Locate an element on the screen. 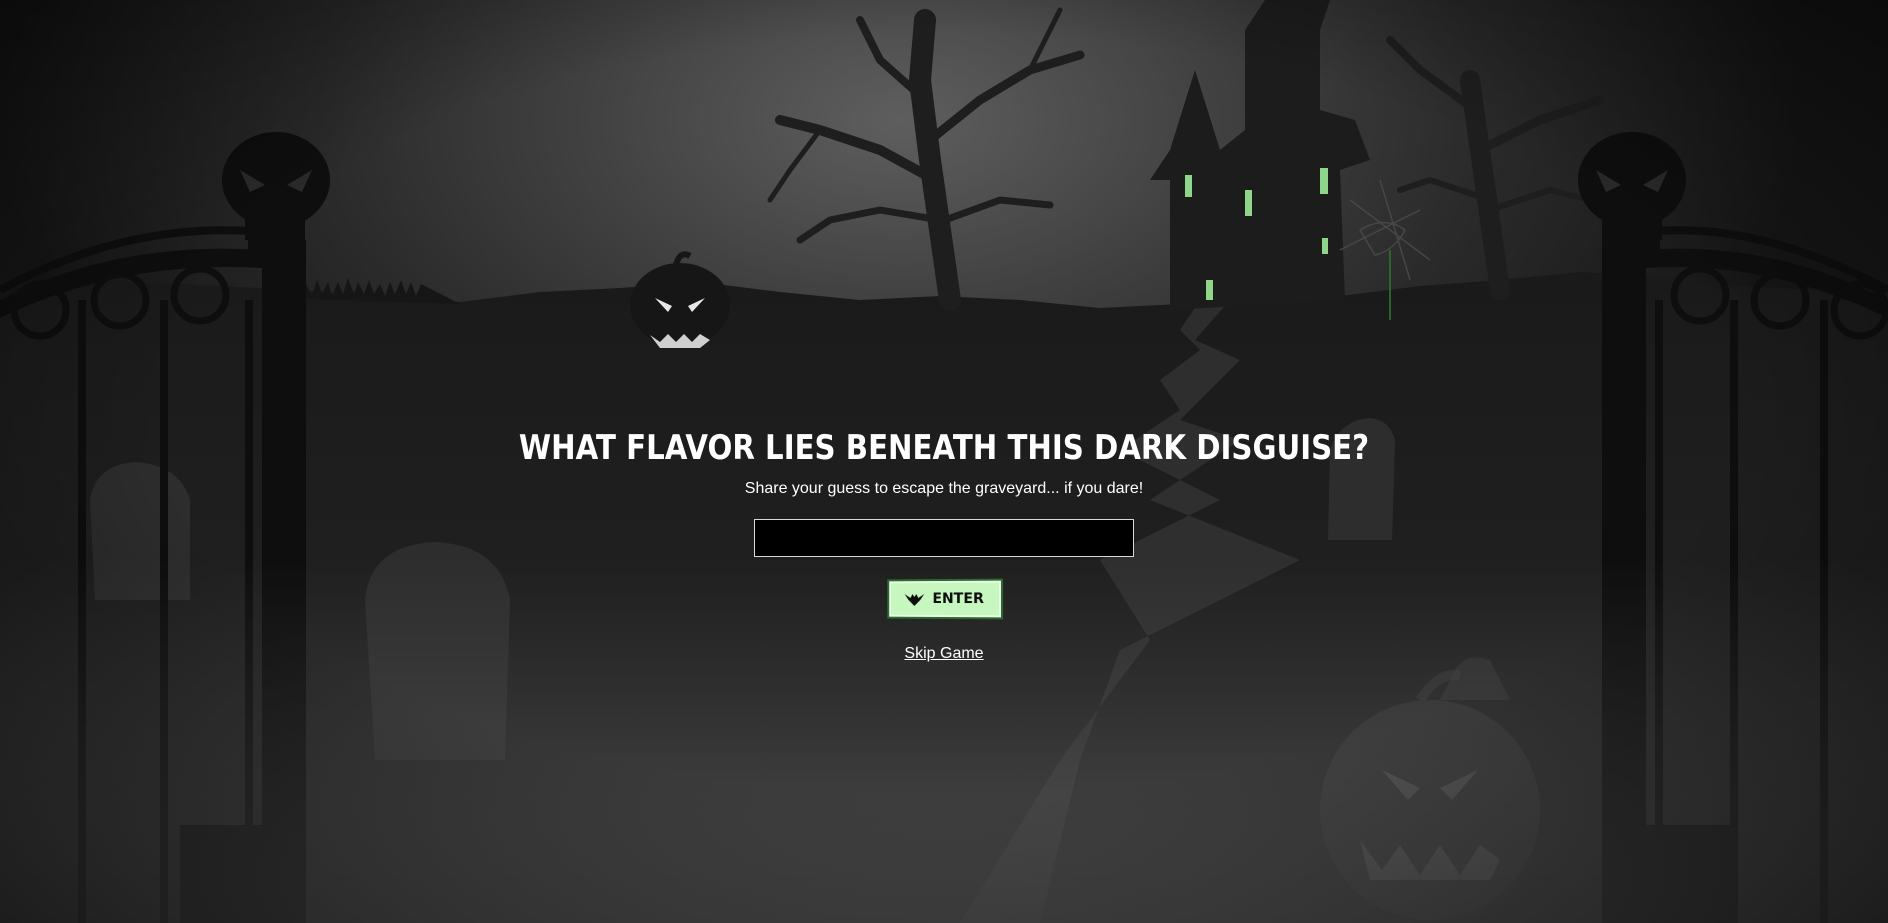 This screenshot has width=1888, height=923. bat-icon is located at coordinates (915, 600).